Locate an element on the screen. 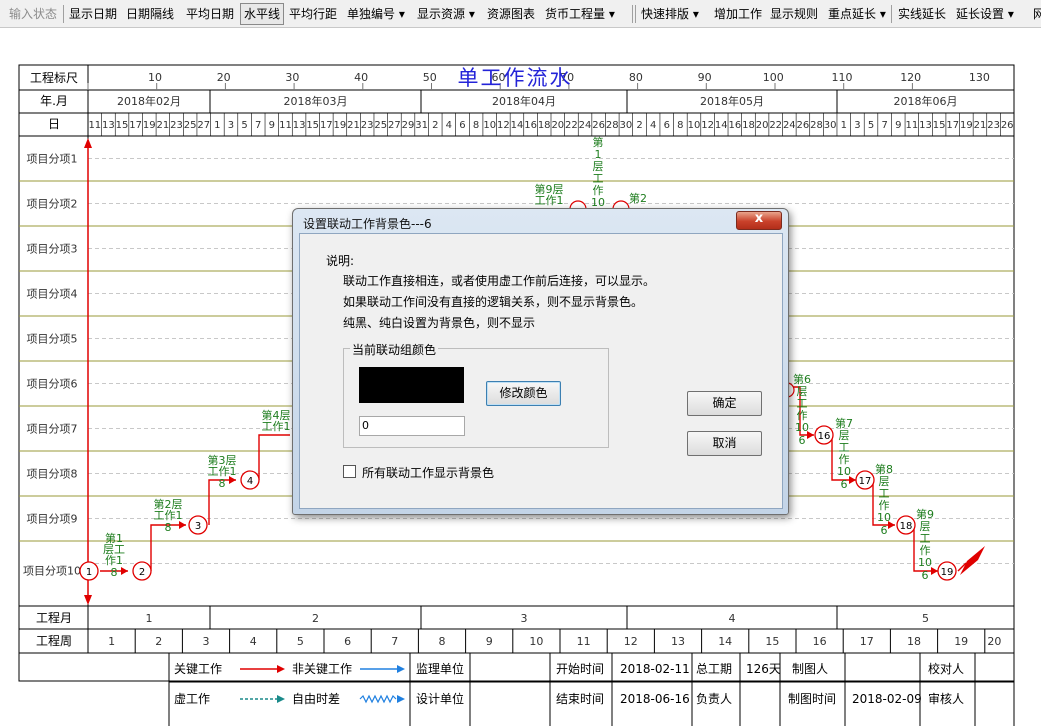 This screenshot has height=726, width=1041. day-label: 13 is located at coordinates (299, 125).